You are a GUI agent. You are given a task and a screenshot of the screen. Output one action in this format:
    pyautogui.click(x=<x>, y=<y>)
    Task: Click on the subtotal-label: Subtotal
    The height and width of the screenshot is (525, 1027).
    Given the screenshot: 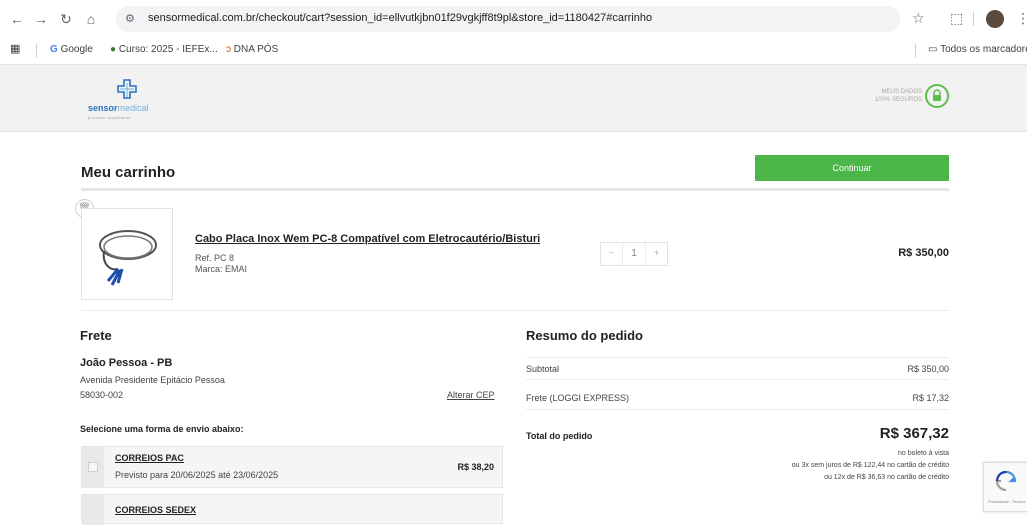 What is the action you would take?
    pyautogui.click(x=543, y=369)
    